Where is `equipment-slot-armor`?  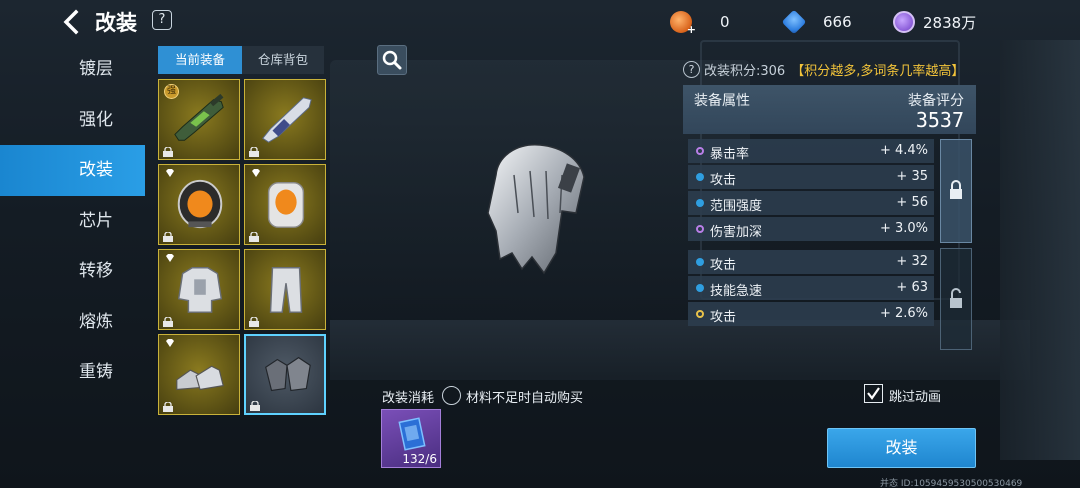 equipment-slot-armor is located at coordinates (199, 289).